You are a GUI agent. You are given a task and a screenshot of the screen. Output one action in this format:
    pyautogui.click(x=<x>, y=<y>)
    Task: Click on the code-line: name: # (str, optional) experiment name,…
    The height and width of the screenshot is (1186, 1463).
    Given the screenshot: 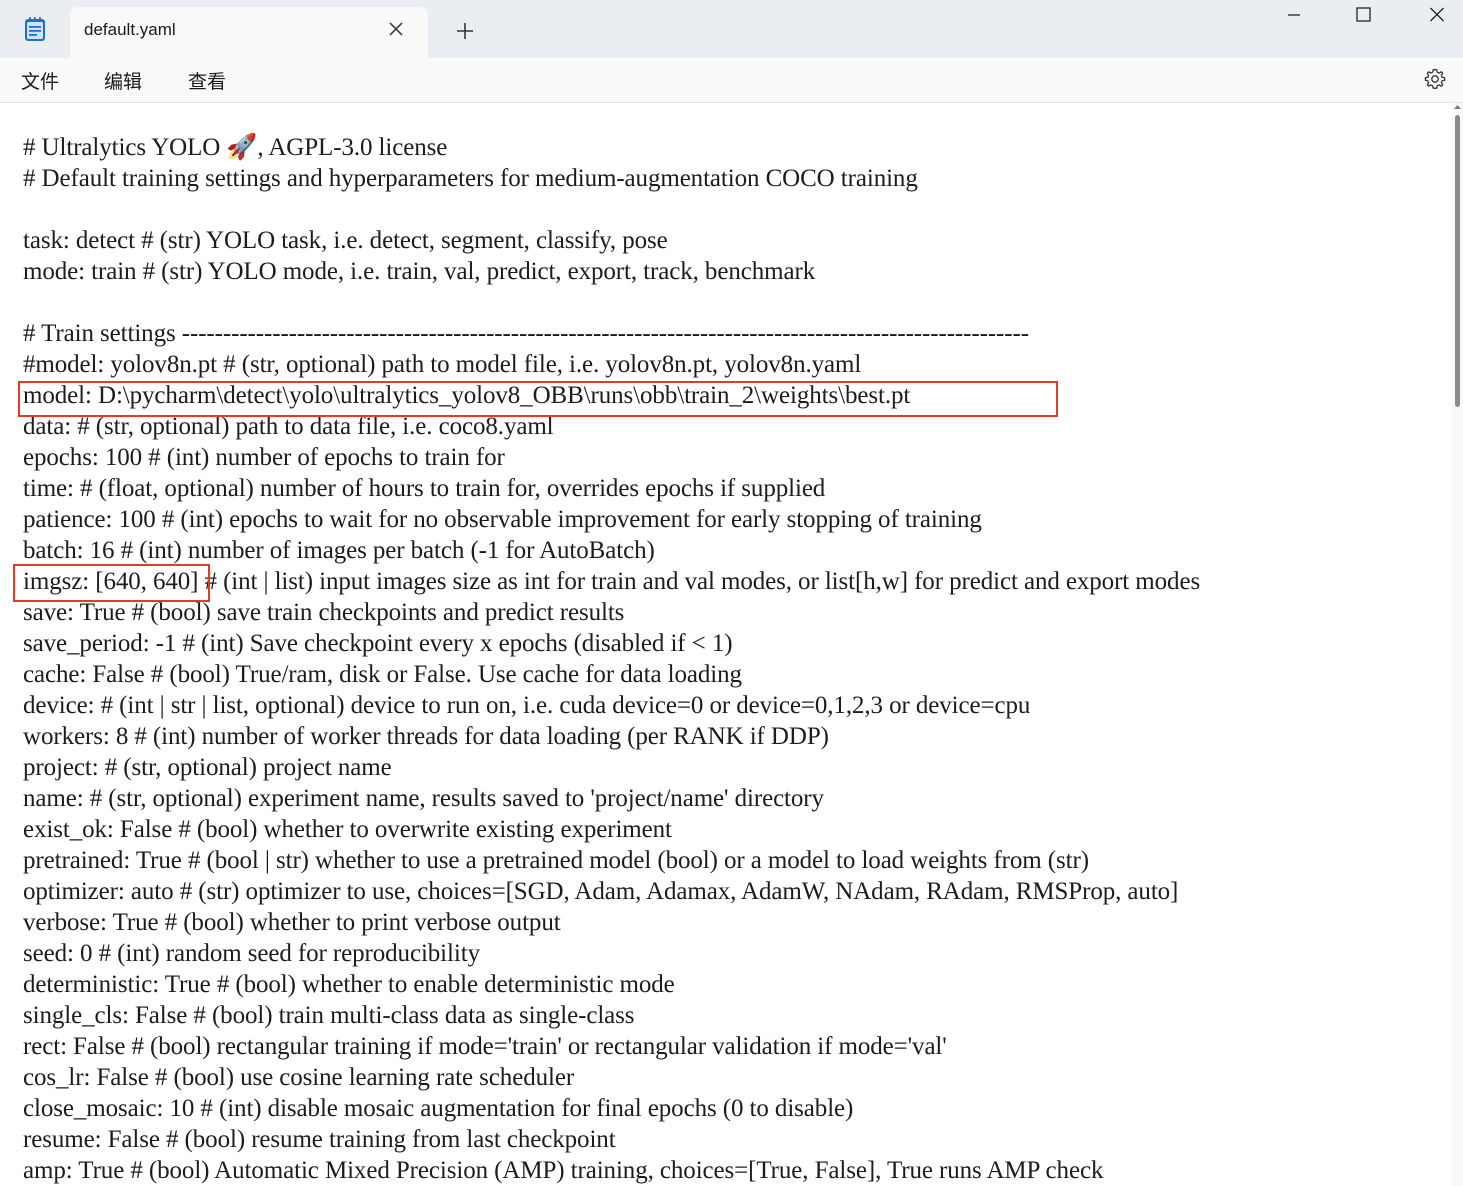 What is the action you would take?
    pyautogui.click(x=423, y=798)
    